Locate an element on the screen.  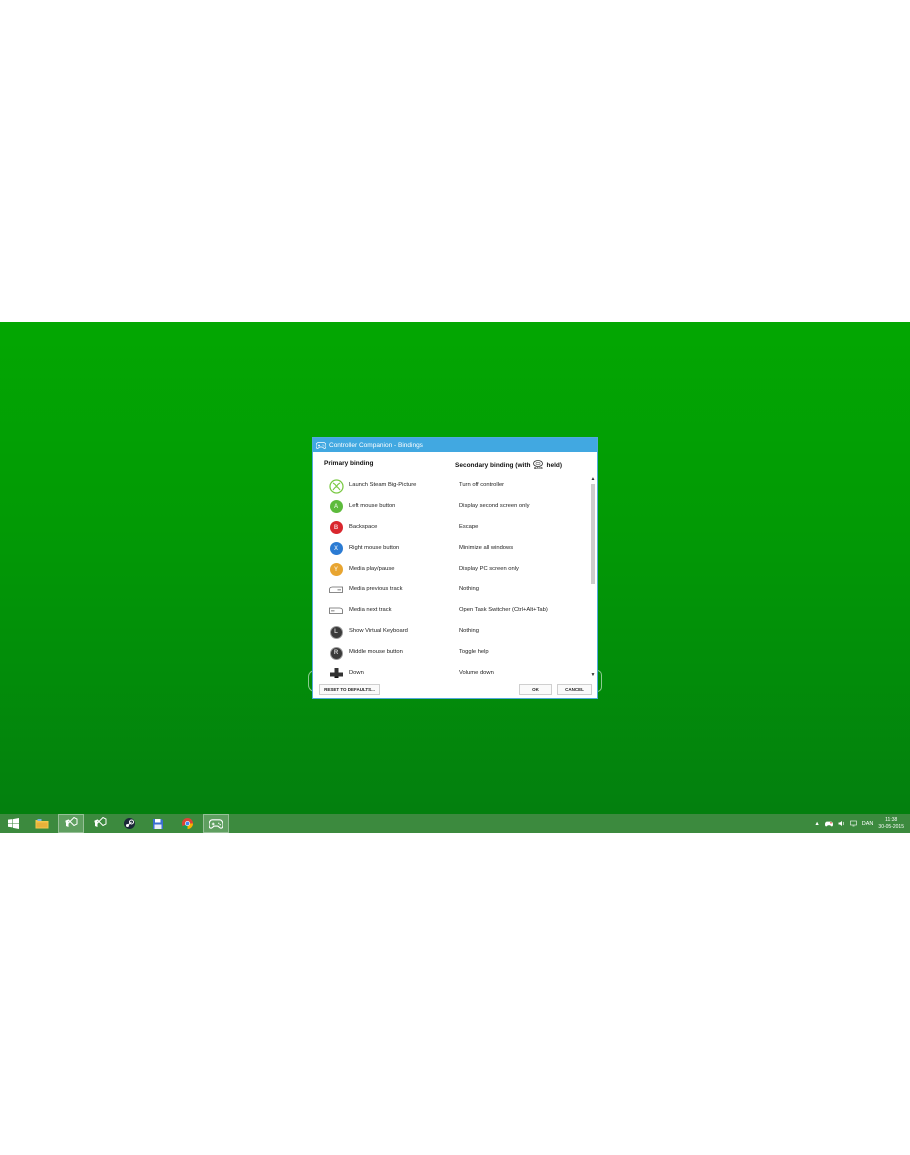
x-button-icon: X is located at coordinates (336, 549).